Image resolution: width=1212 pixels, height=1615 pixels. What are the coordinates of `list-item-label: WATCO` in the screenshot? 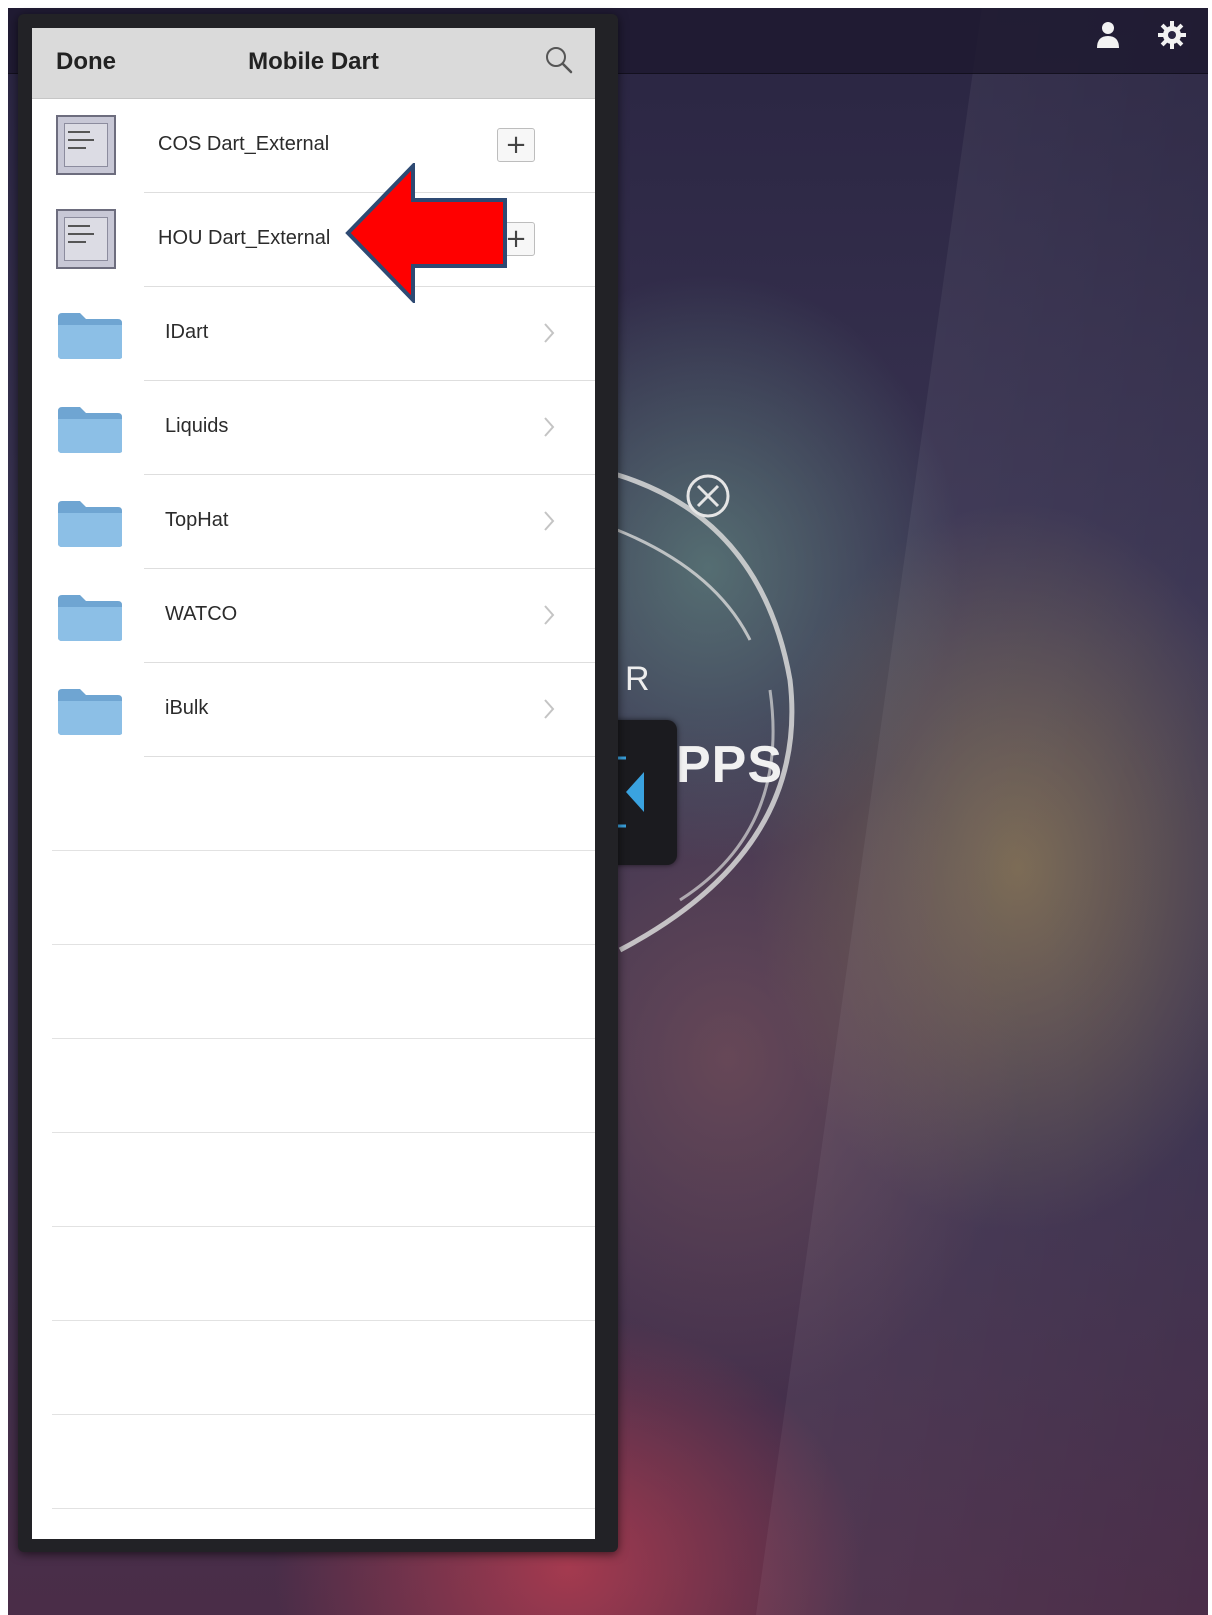 It's located at (201, 614).